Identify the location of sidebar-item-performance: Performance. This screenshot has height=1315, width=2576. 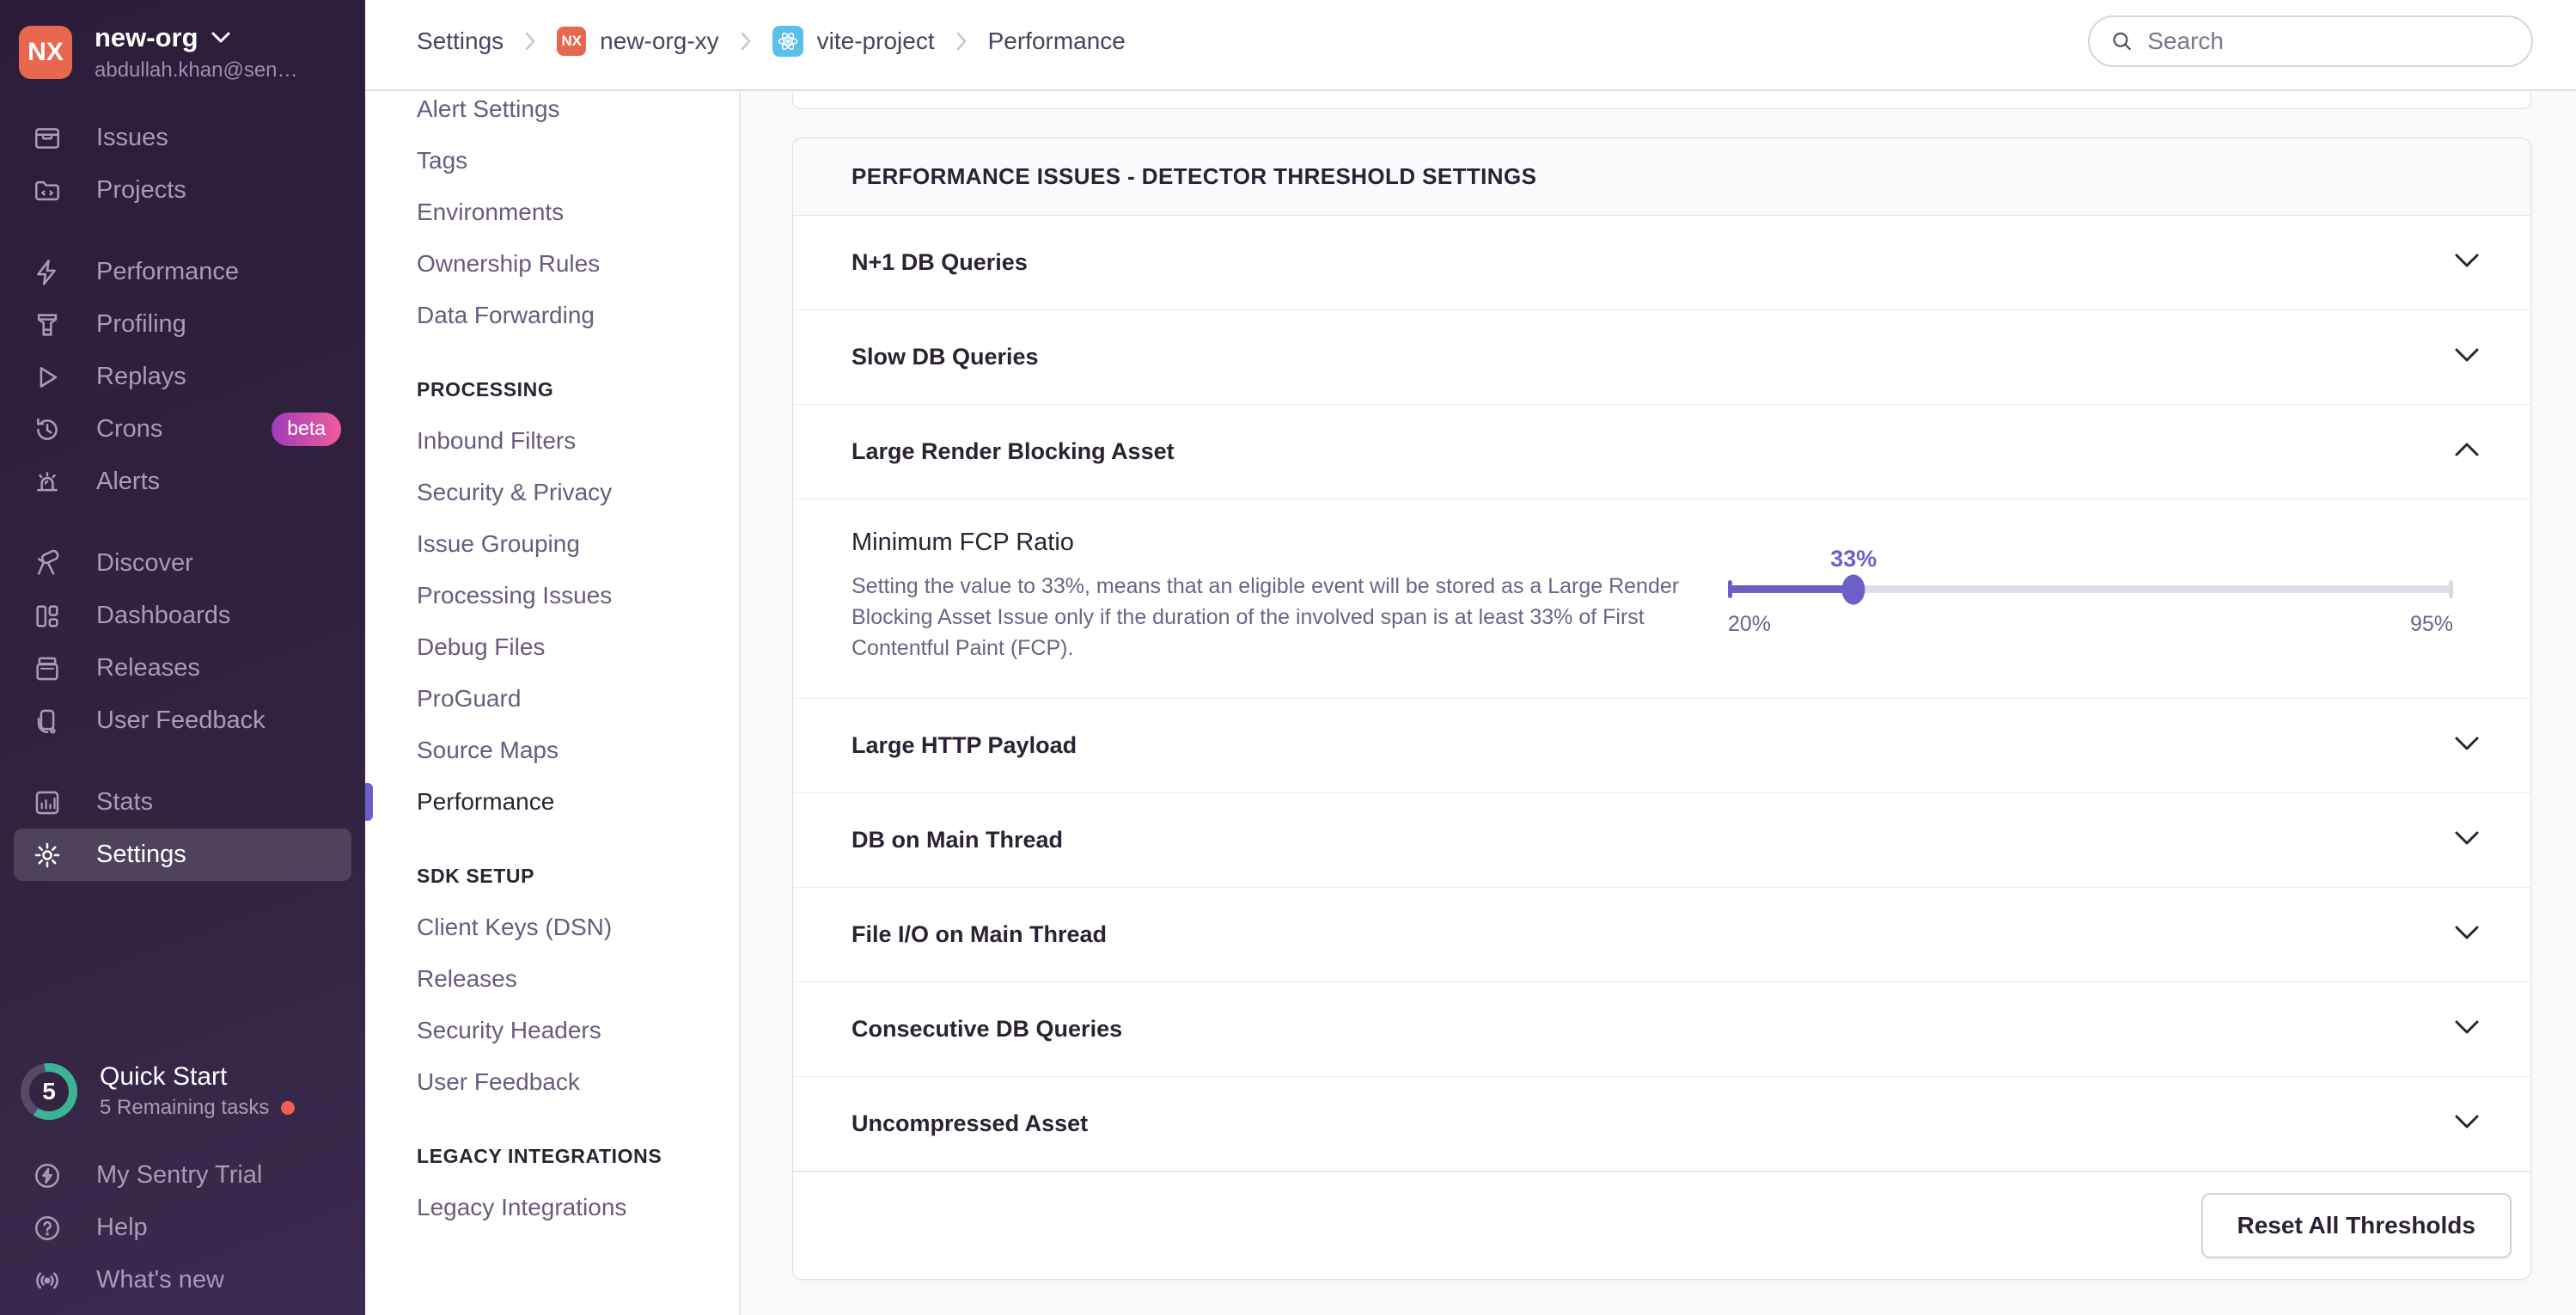
(182, 272).